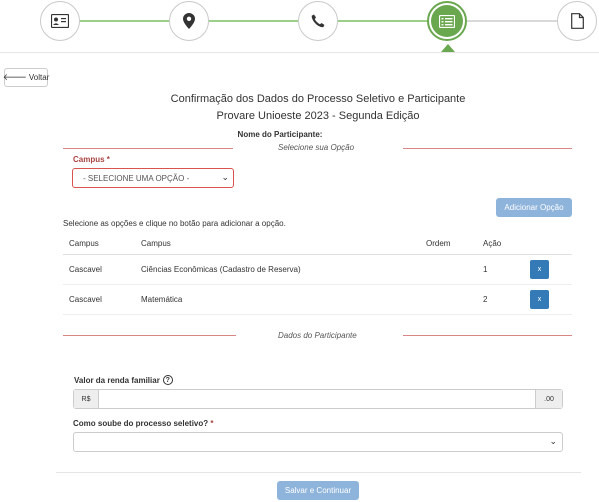  Describe the element at coordinates (99, 244) in the screenshot. I see `column-header-campus: Campus` at that location.